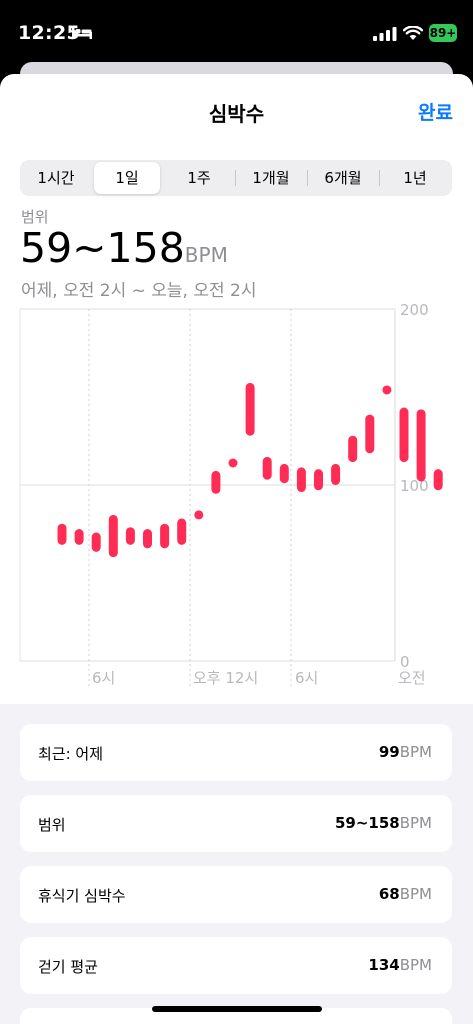  Describe the element at coordinates (82, 896) in the screenshot. I see `stat-label: 휴식기 심박수` at that location.